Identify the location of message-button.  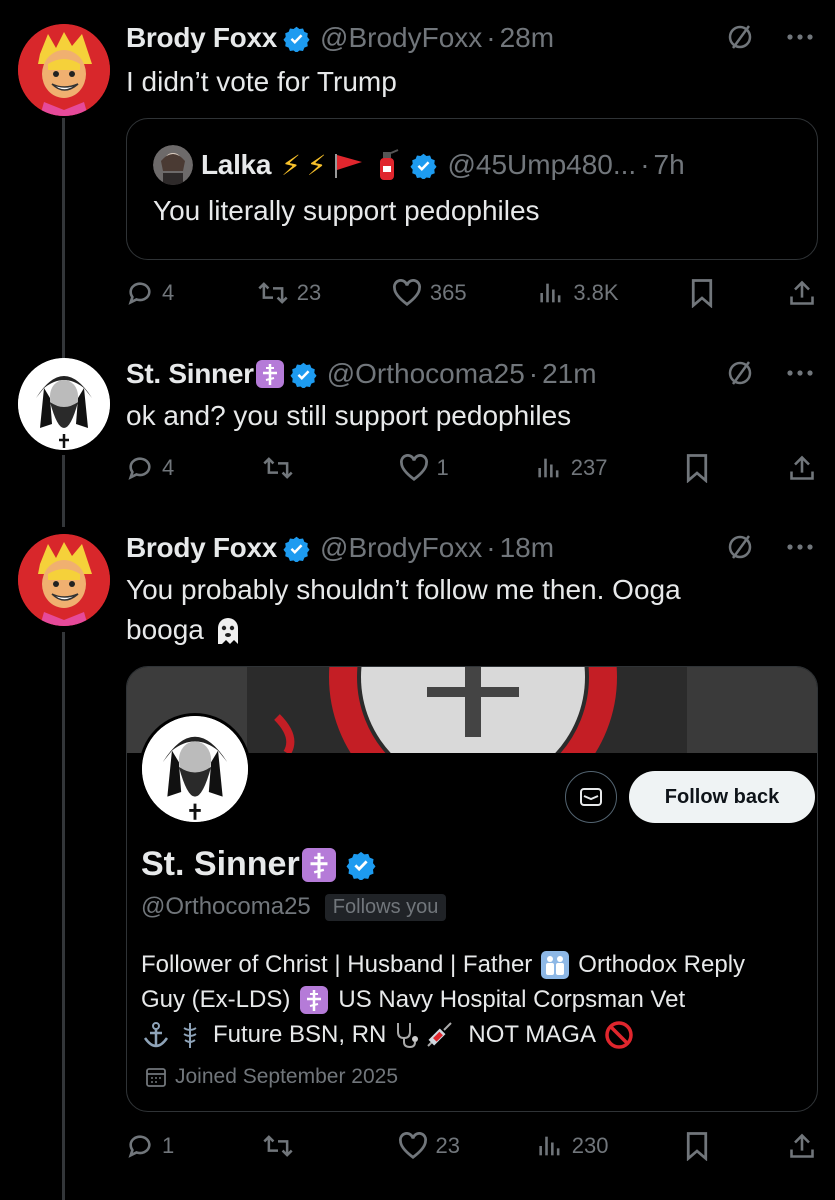
(591, 797).